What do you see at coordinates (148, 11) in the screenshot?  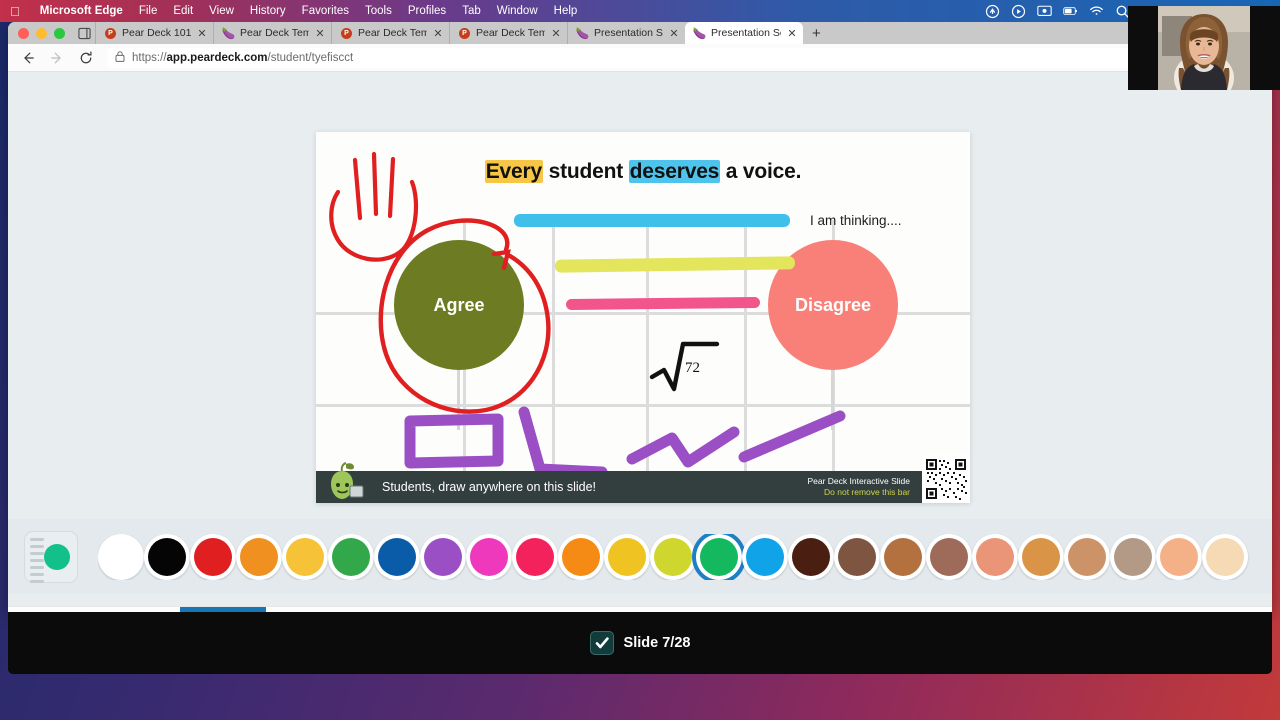 I see `menu-item-file: File` at bounding box center [148, 11].